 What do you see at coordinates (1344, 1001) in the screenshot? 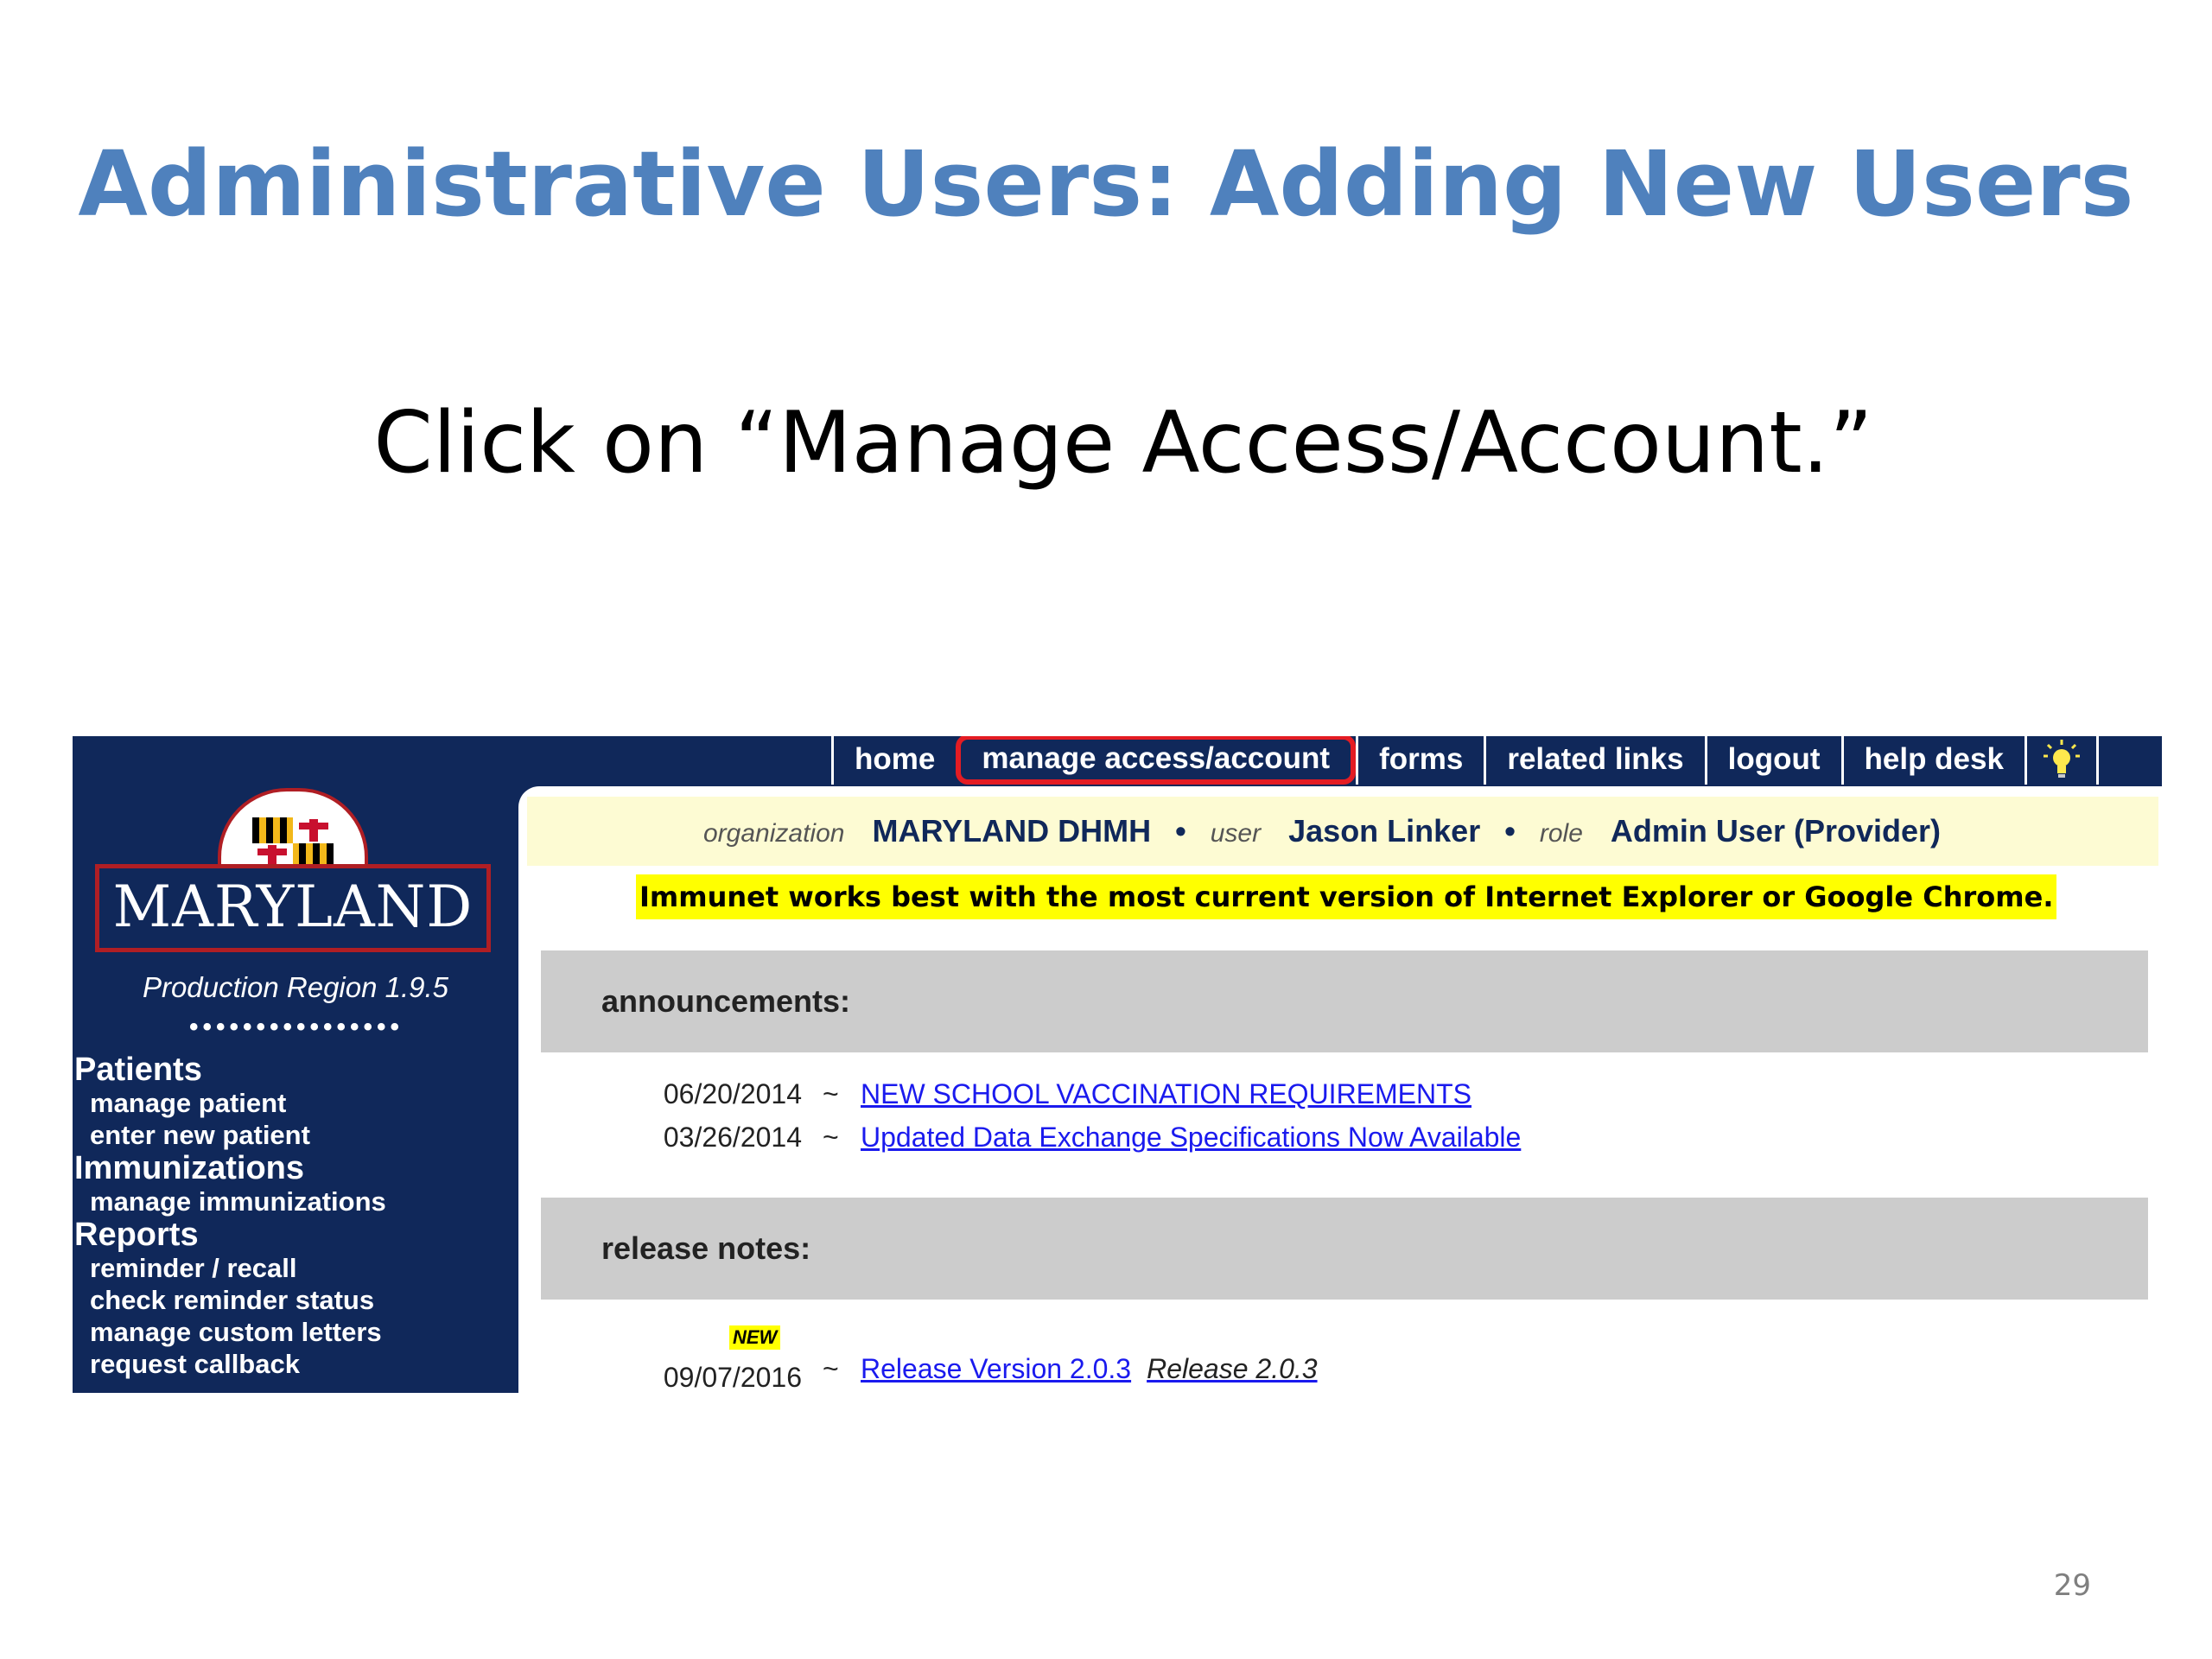
I see `announcements-header: announcements:` at bounding box center [1344, 1001].